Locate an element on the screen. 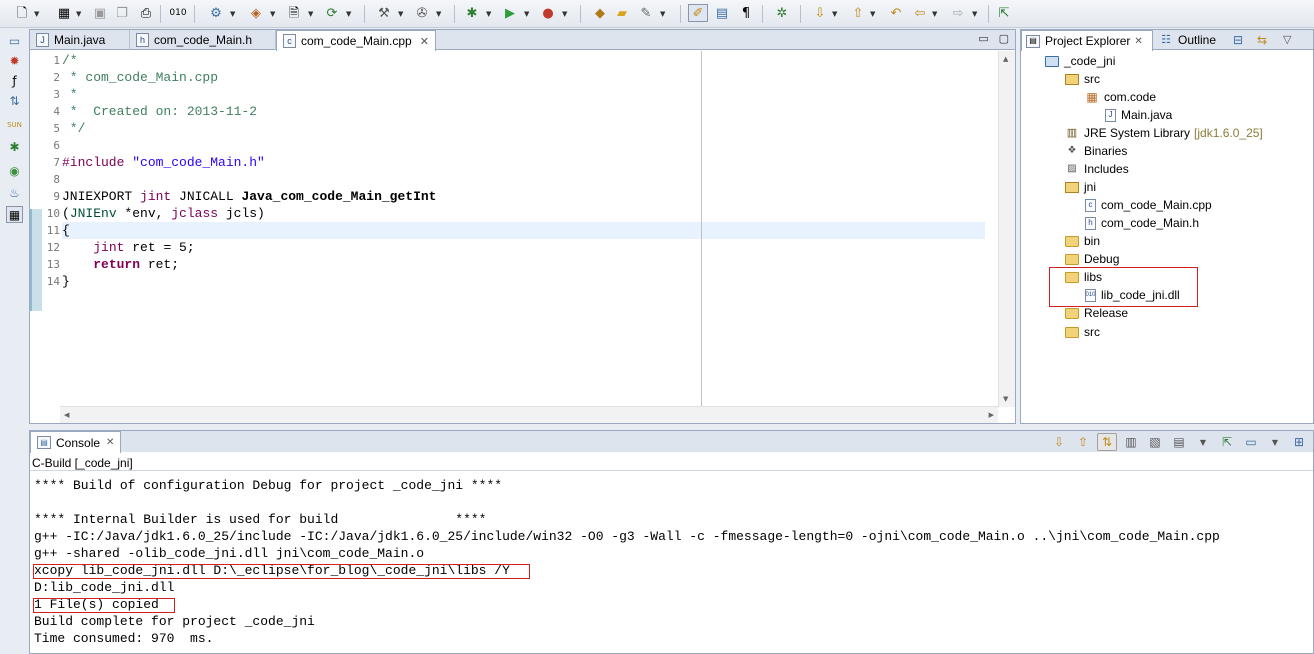 The height and width of the screenshot is (654, 1314). show-whitespace-icon: ¶ is located at coordinates (746, 13).